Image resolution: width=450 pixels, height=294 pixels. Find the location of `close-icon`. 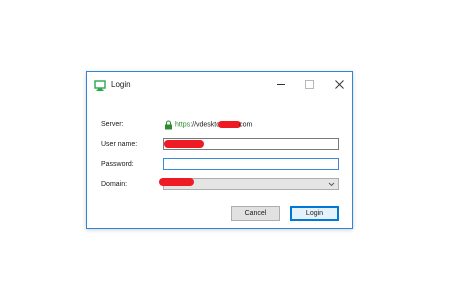

close-icon is located at coordinates (339, 84).